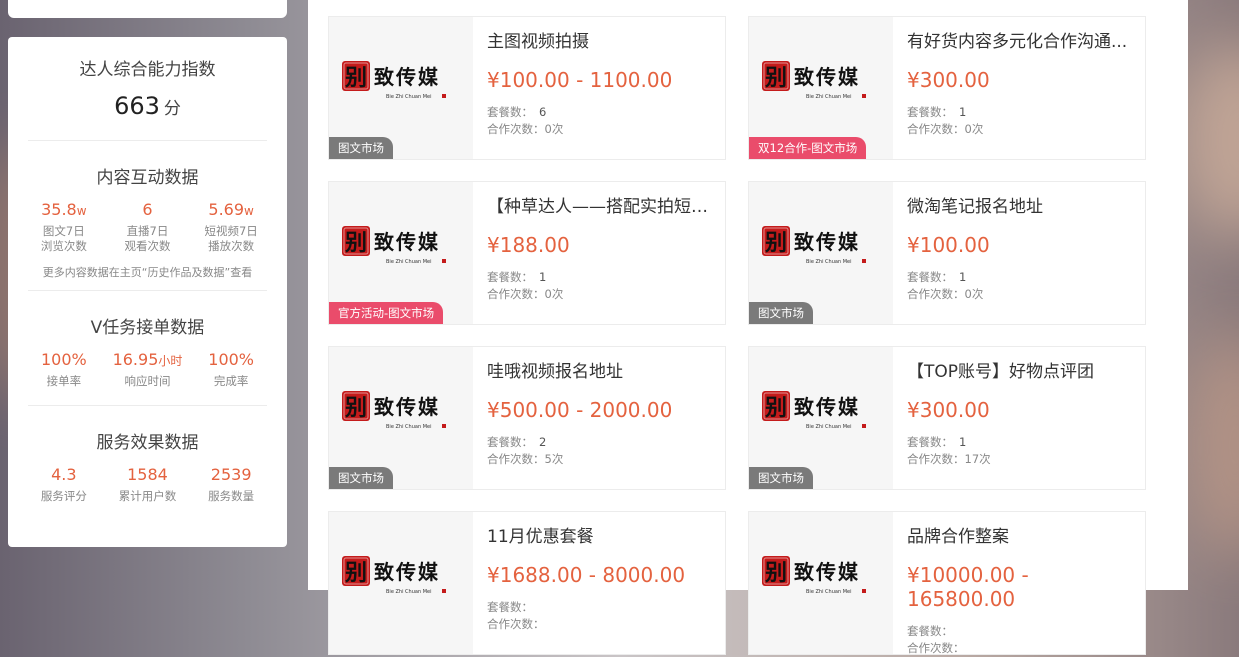 The height and width of the screenshot is (657, 1239). What do you see at coordinates (63, 246) in the screenshot?
I see `stat-label: 浏览次数` at bounding box center [63, 246].